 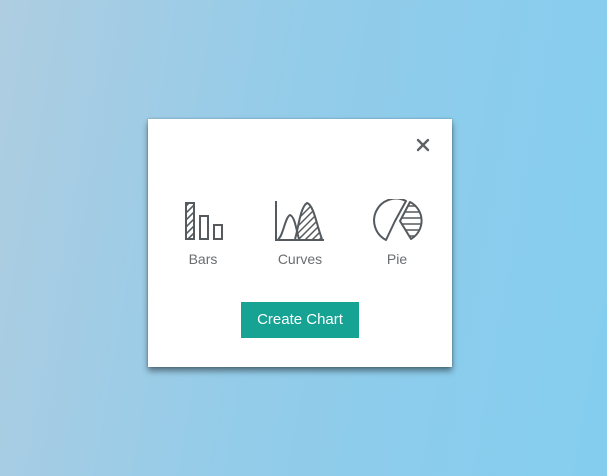 I want to click on curves-chart-icon, so click(x=299, y=221).